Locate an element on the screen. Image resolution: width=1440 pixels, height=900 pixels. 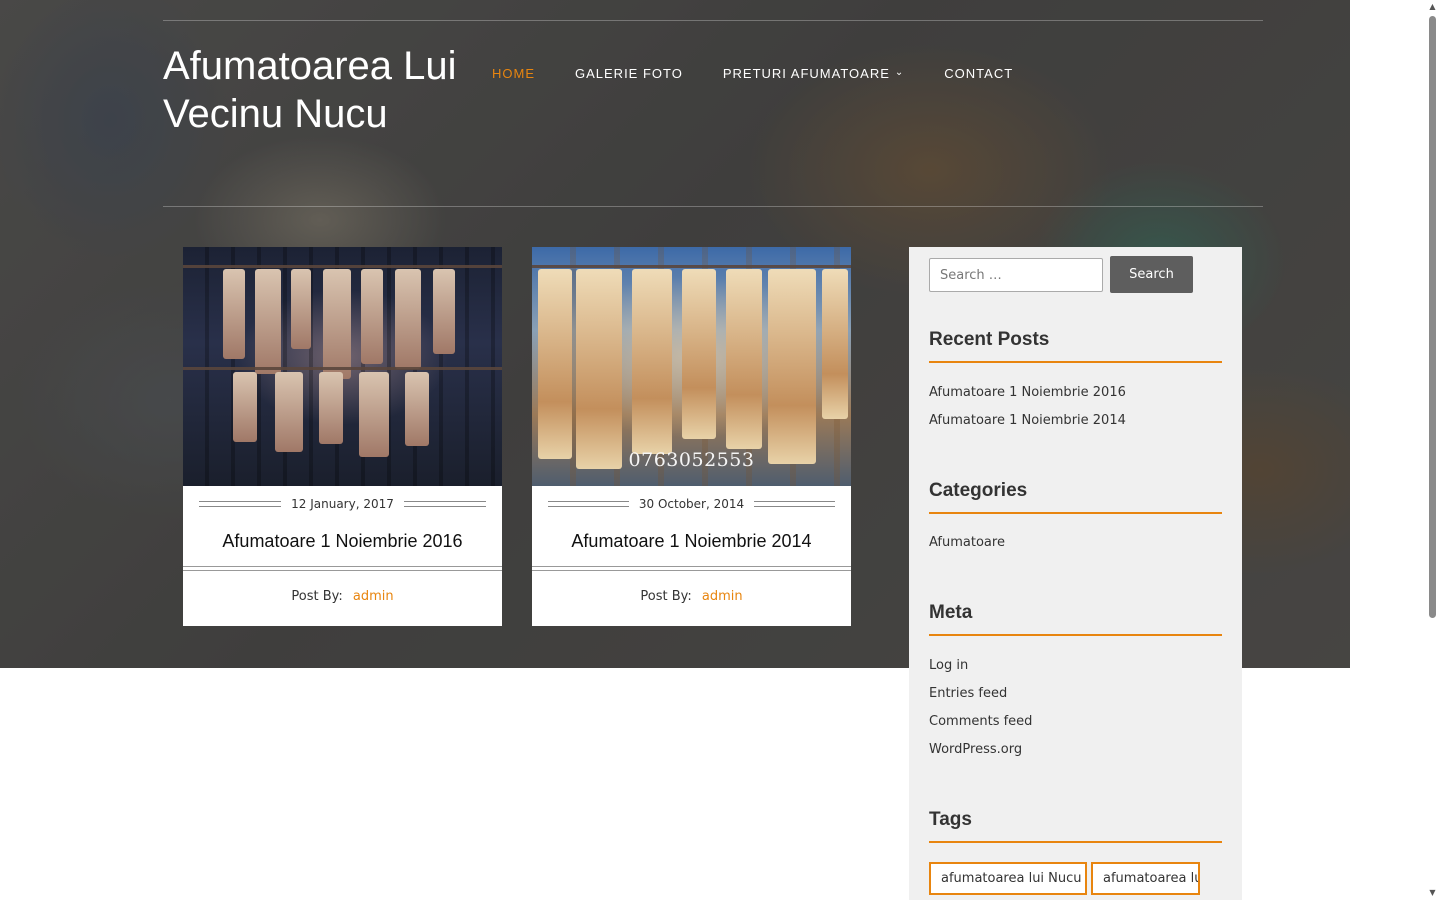
post-date-text: 12 January, 2017 is located at coordinates (342, 504).